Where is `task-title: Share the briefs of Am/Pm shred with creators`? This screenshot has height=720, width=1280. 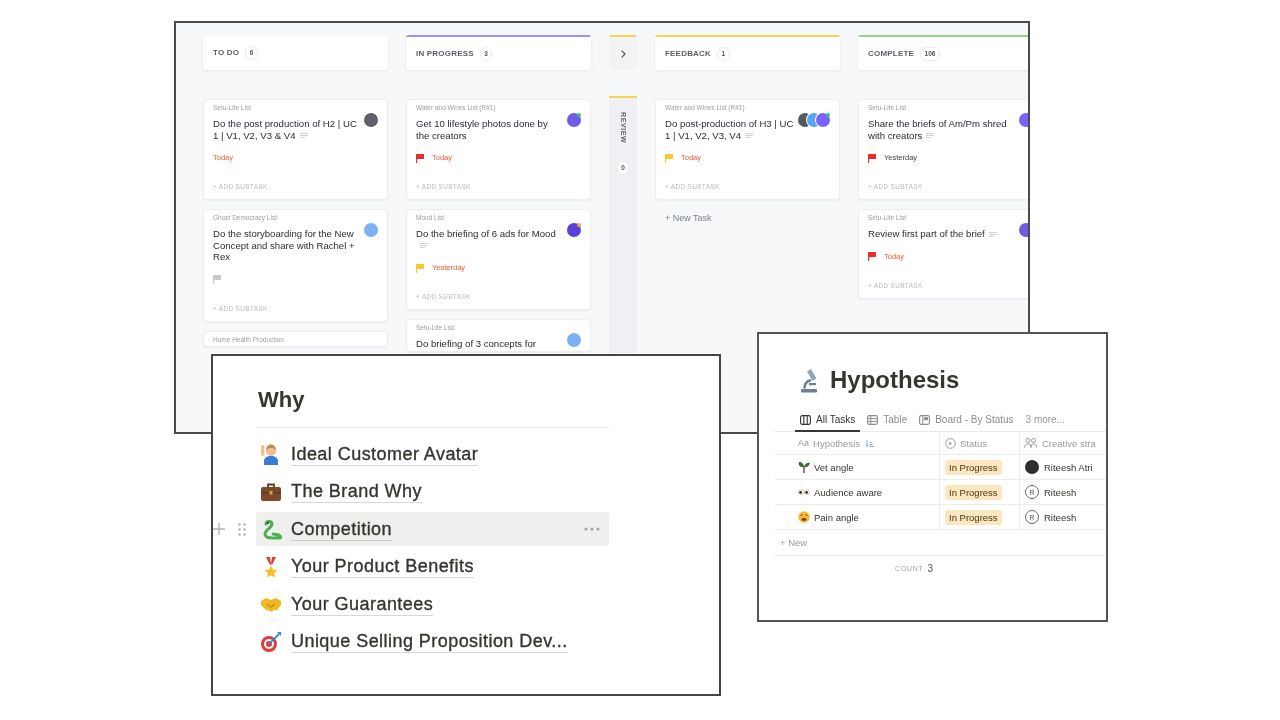
task-title: Share the briefs of Am/Pm shred with creators is located at coordinates (941, 129).